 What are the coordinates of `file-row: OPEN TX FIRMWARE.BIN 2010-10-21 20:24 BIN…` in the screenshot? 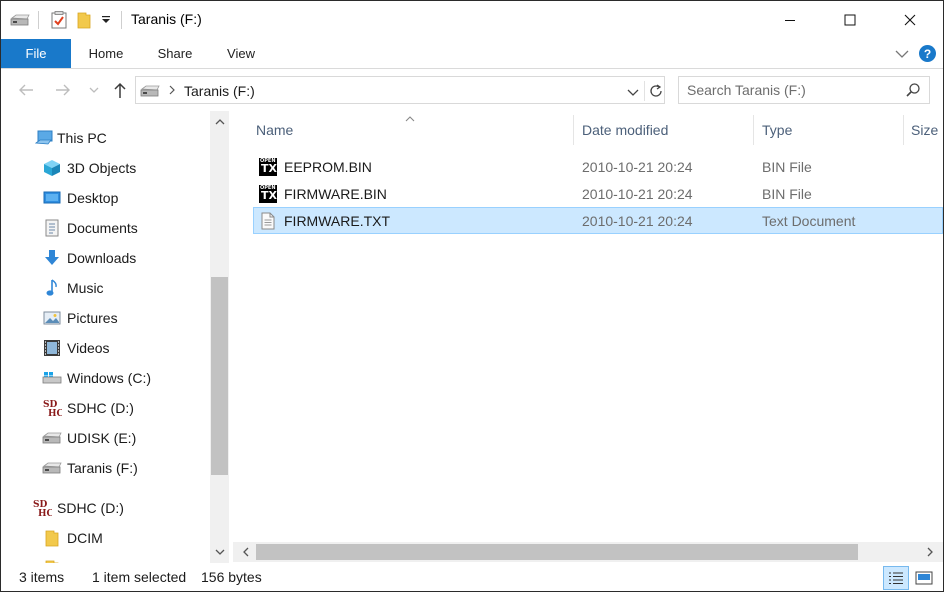 It's located at (598, 193).